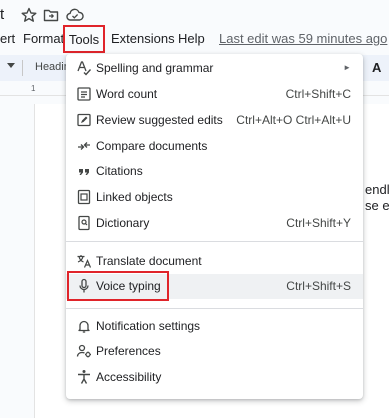 This screenshot has width=389, height=418. I want to click on menu-item-label: Accessibility, so click(129, 377).